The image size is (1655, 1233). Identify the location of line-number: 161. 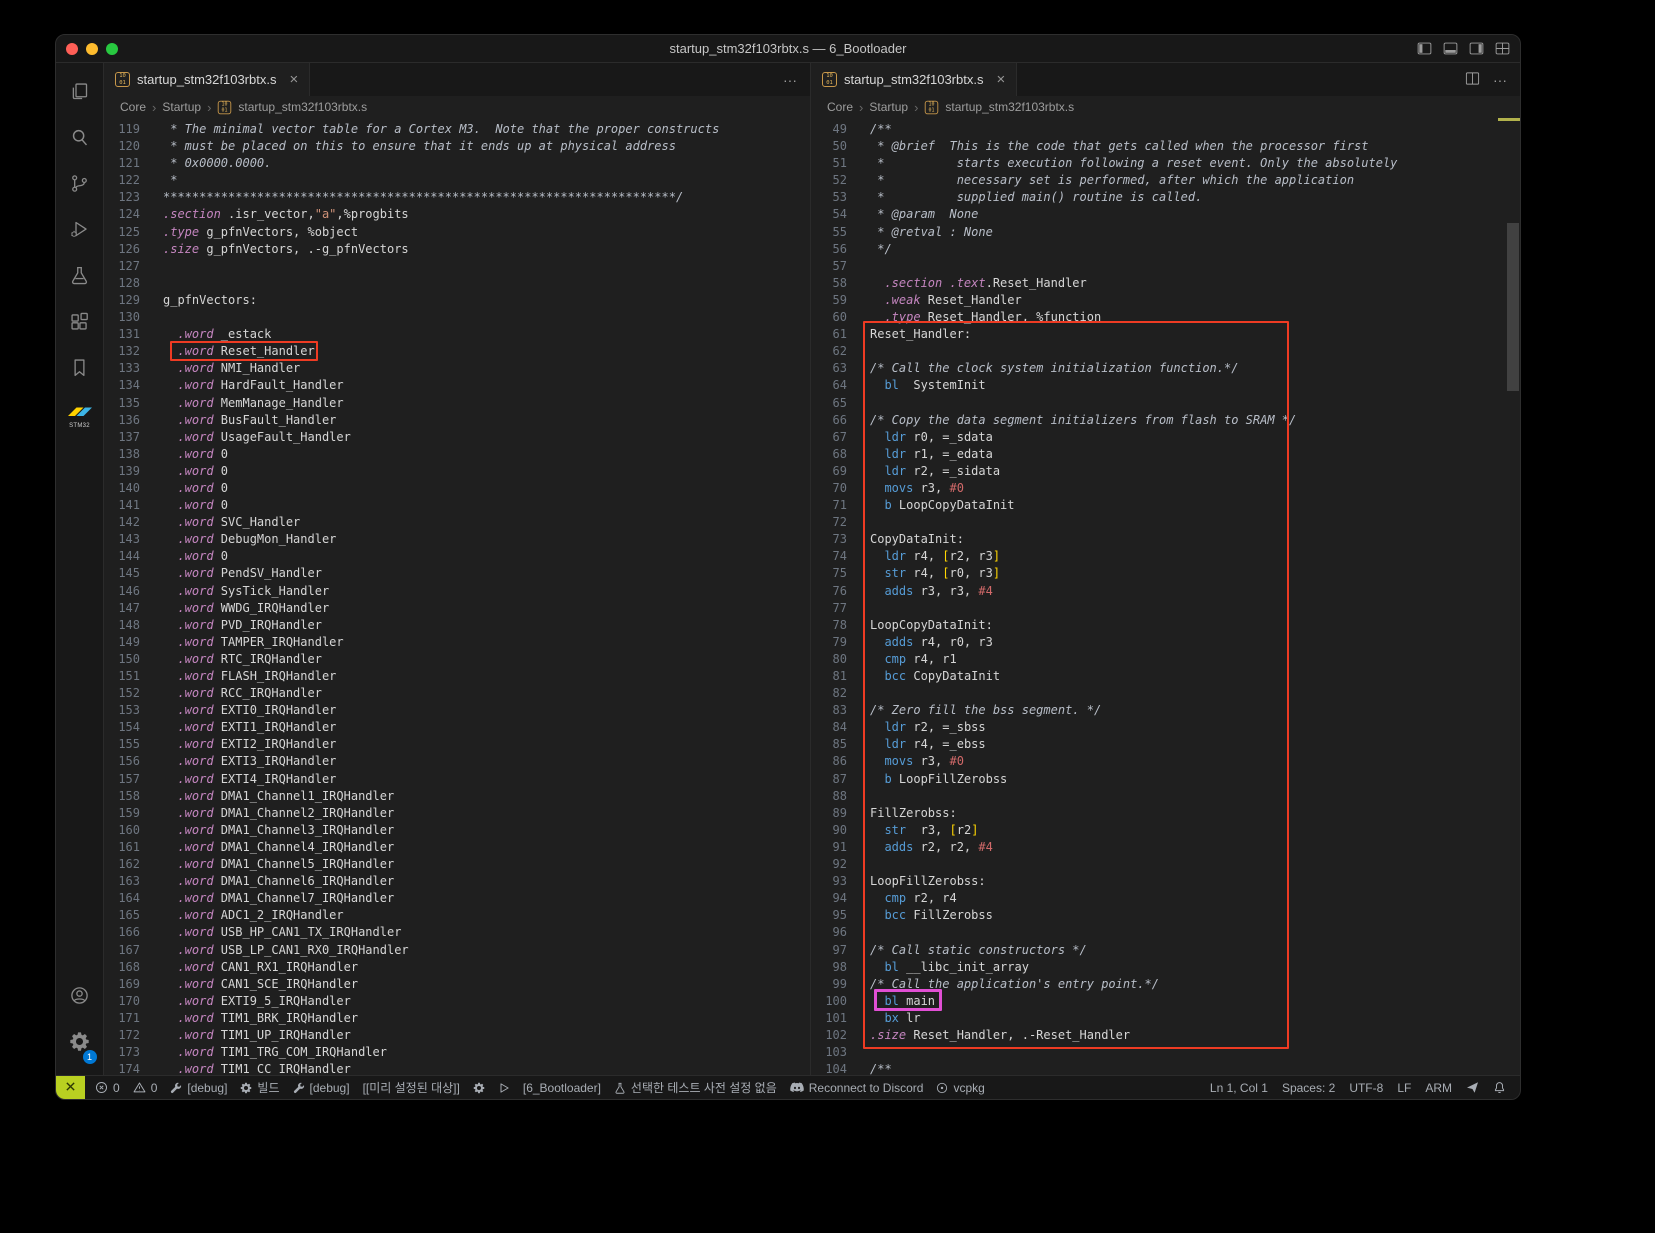
(129, 846).